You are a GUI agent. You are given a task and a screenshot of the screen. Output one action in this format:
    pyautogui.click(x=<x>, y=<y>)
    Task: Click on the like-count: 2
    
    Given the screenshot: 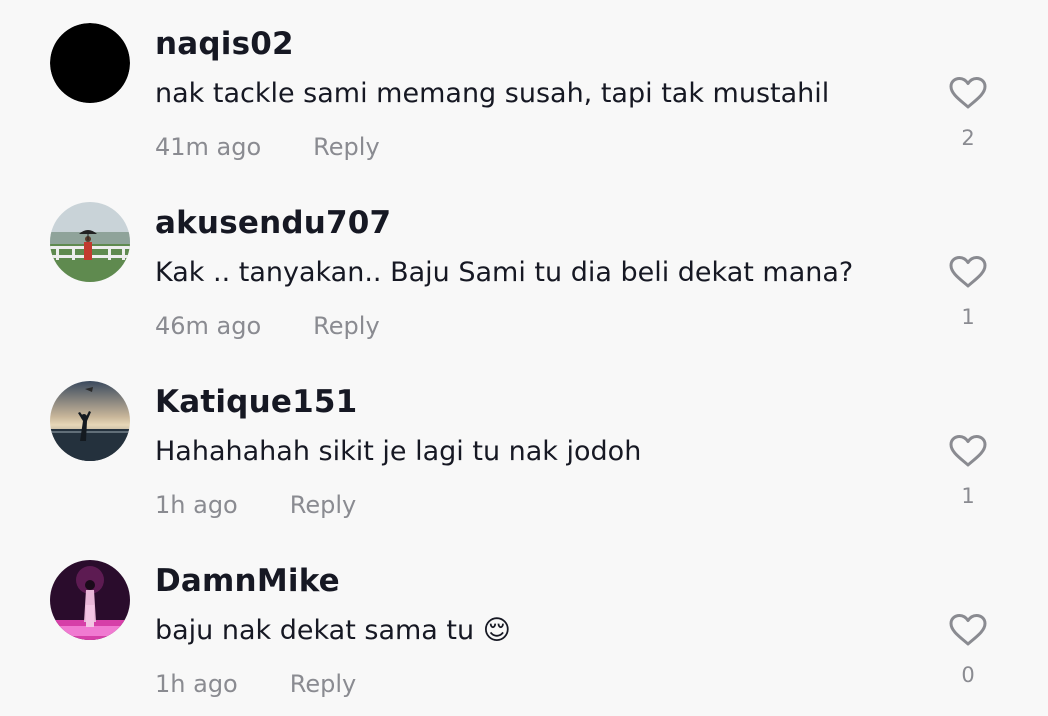 What is the action you would take?
    pyautogui.click(x=968, y=138)
    